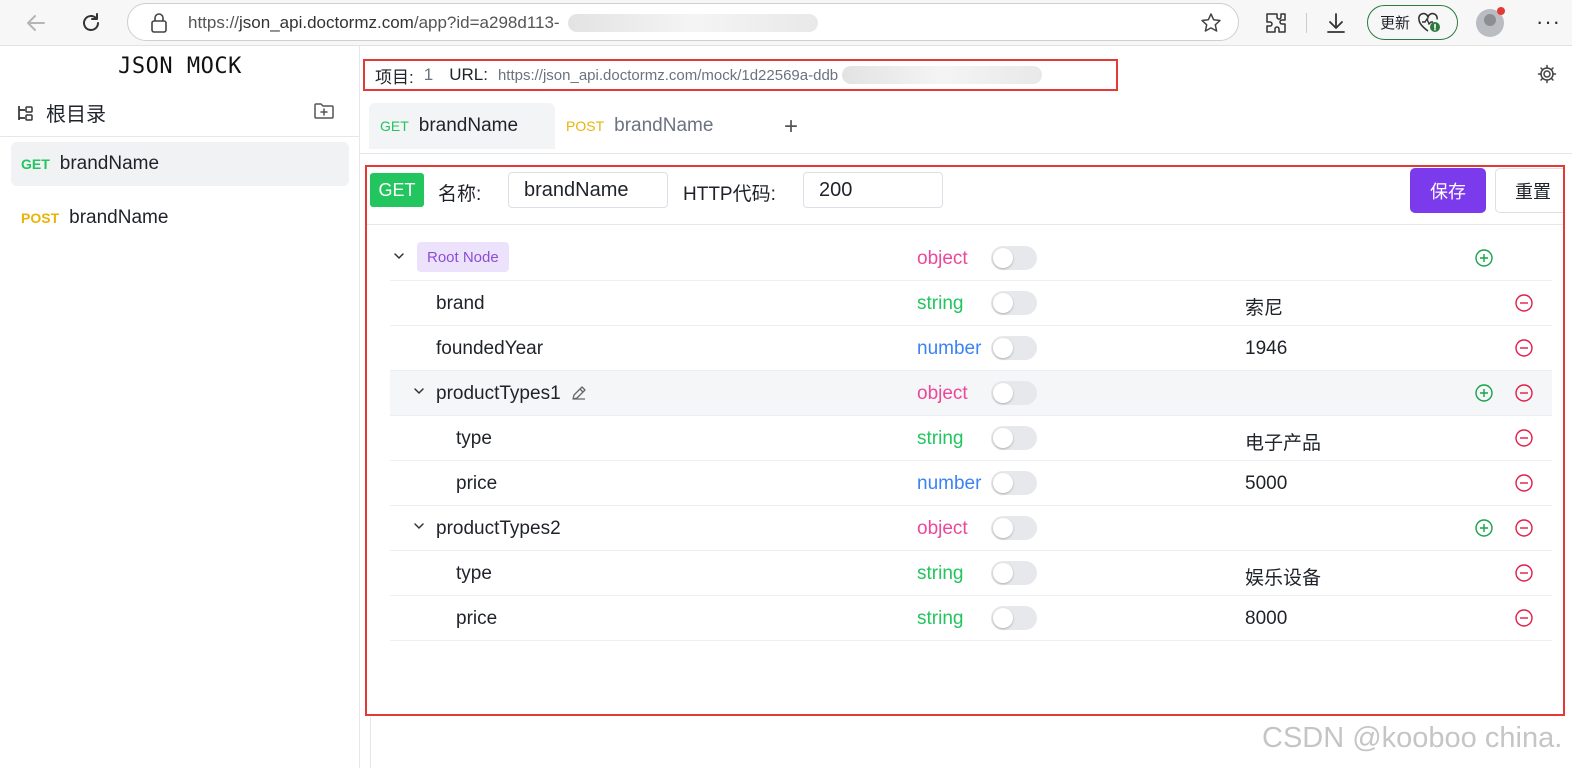 This screenshot has height=768, width=1572. I want to click on tree-row: type string 电子产品, so click(971, 438).